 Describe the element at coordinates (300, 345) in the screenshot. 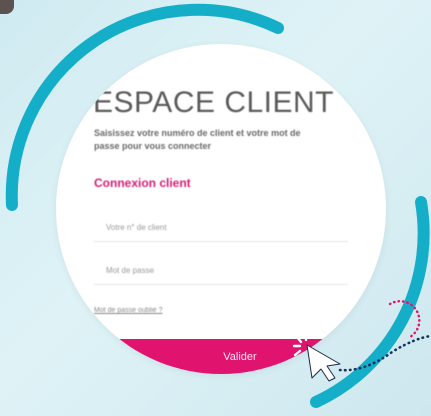

I see `click-burst-icon` at that location.